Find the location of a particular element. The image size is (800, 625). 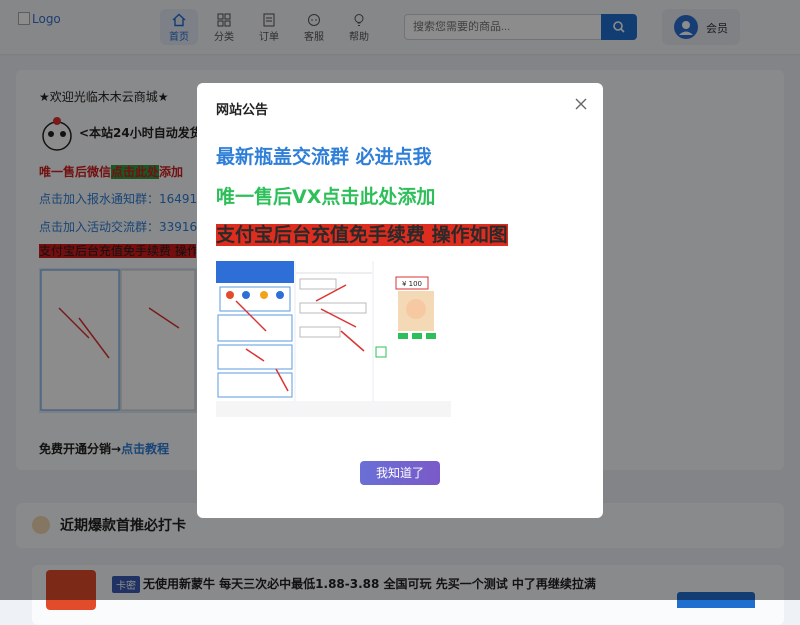

acknowledge-button: 我知道了 is located at coordinates (400, 473).